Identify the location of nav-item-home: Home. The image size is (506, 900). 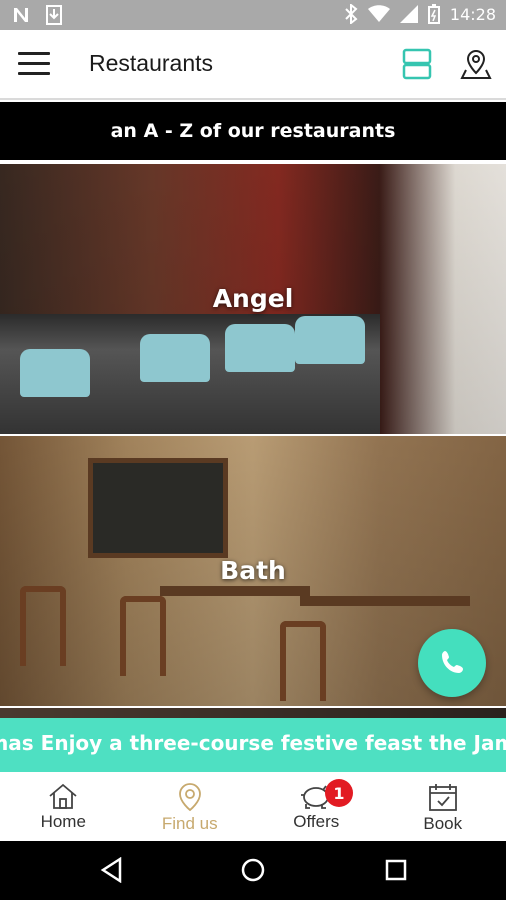
(63, 806).